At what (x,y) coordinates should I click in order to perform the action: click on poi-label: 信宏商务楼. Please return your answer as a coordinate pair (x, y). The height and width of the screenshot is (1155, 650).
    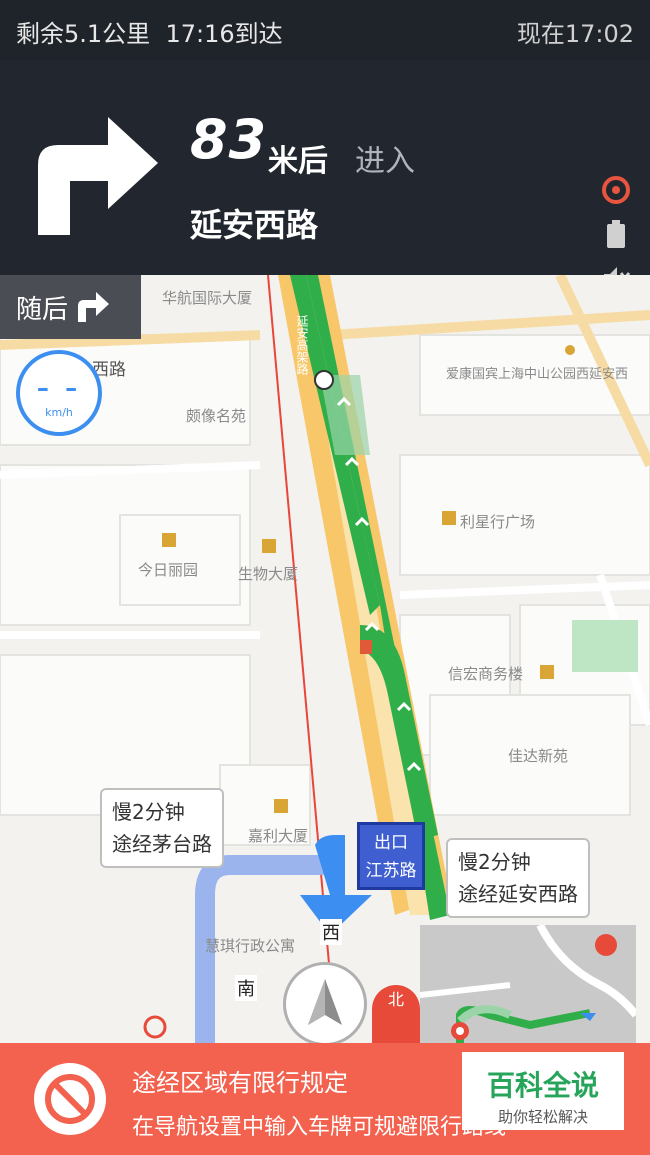
    Looking at the image, I should click on (486, 674).